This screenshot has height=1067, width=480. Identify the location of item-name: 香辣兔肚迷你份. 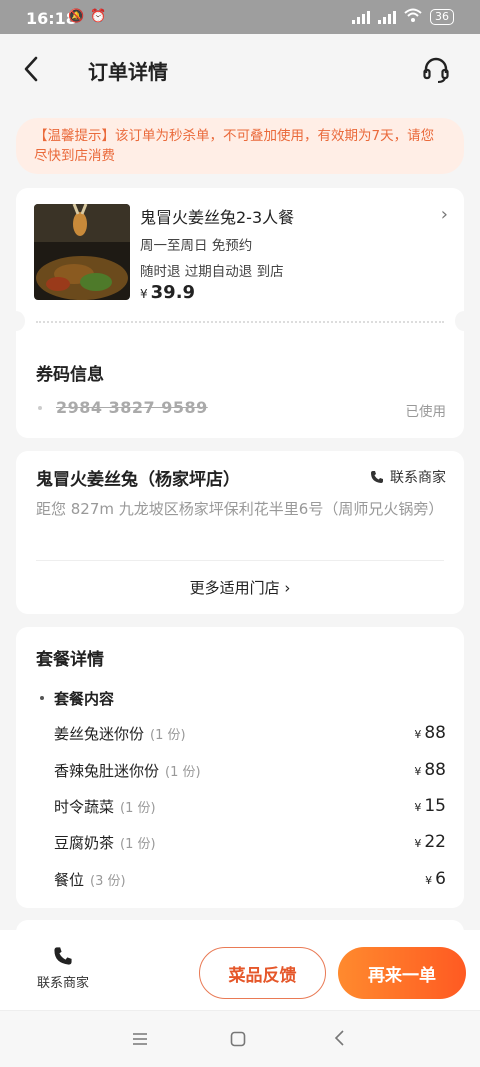
(107, 771).